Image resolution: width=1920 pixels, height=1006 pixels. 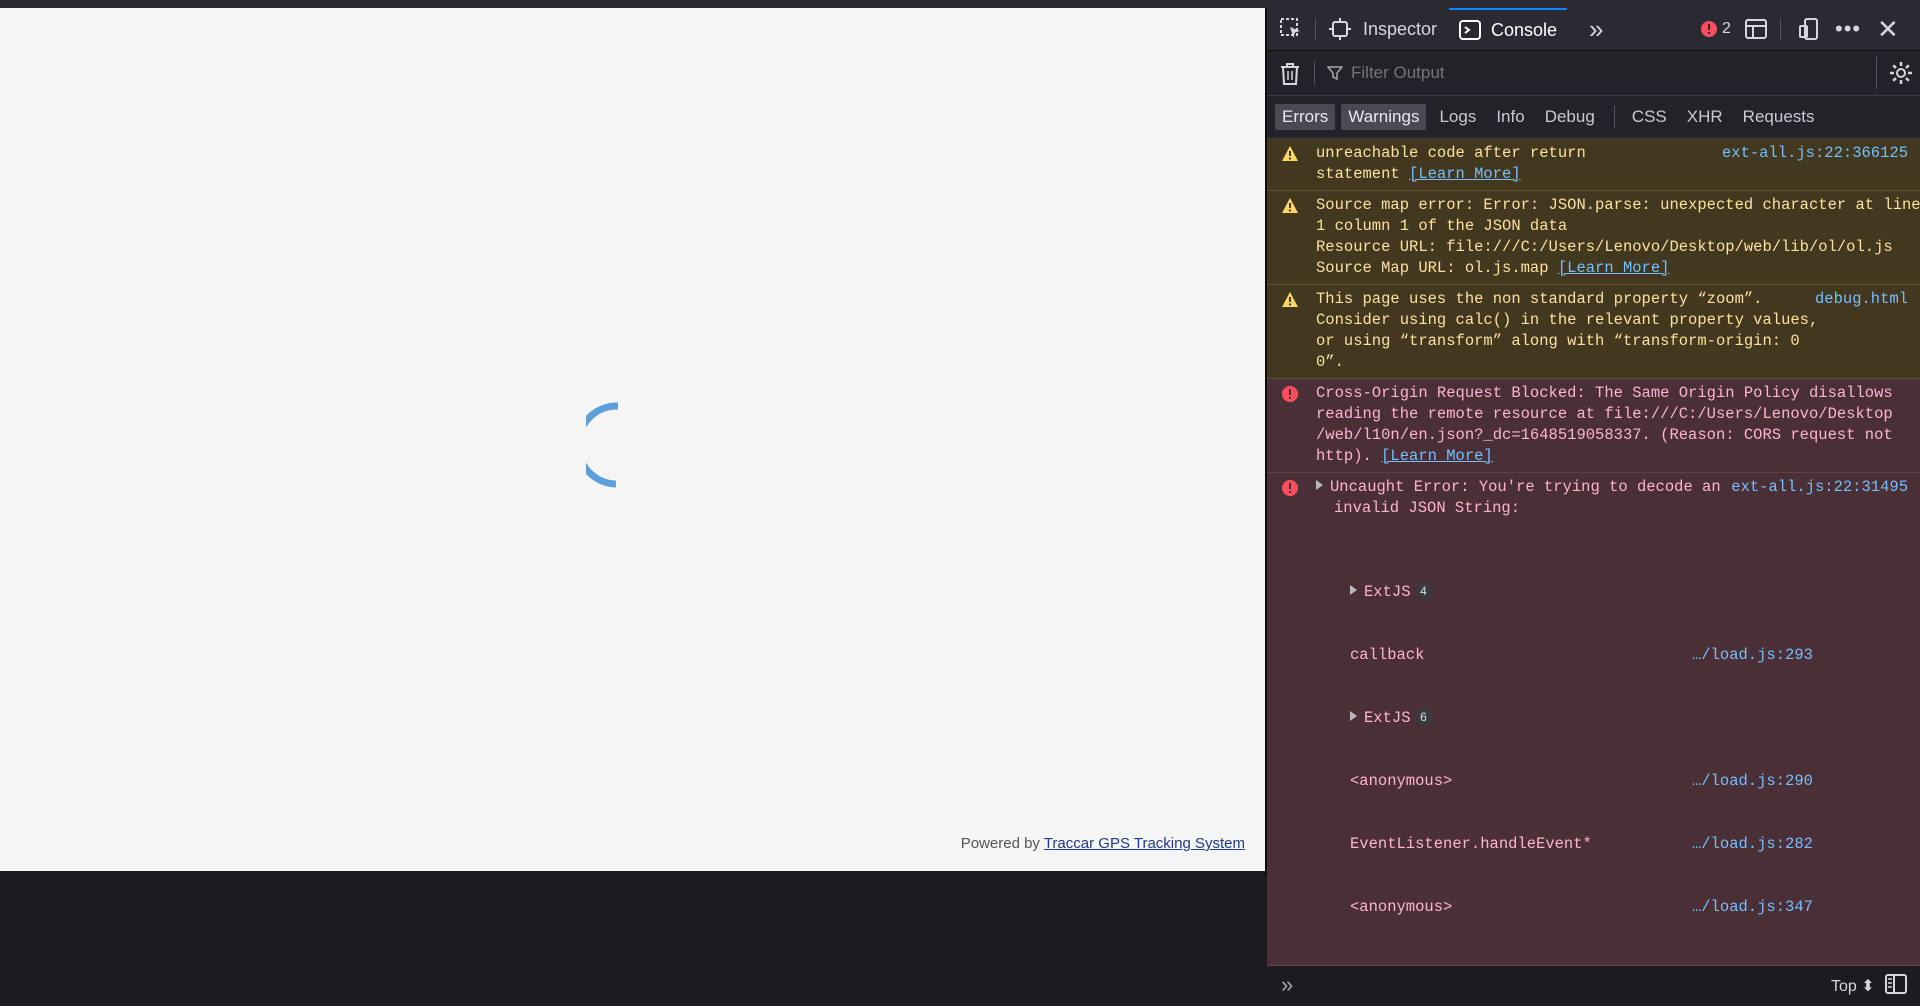 What do you see at coordinates (1635, 718) in the screenshot?
I see `stack-frame: ExtJS 6` at bounding box center [1635, 718].